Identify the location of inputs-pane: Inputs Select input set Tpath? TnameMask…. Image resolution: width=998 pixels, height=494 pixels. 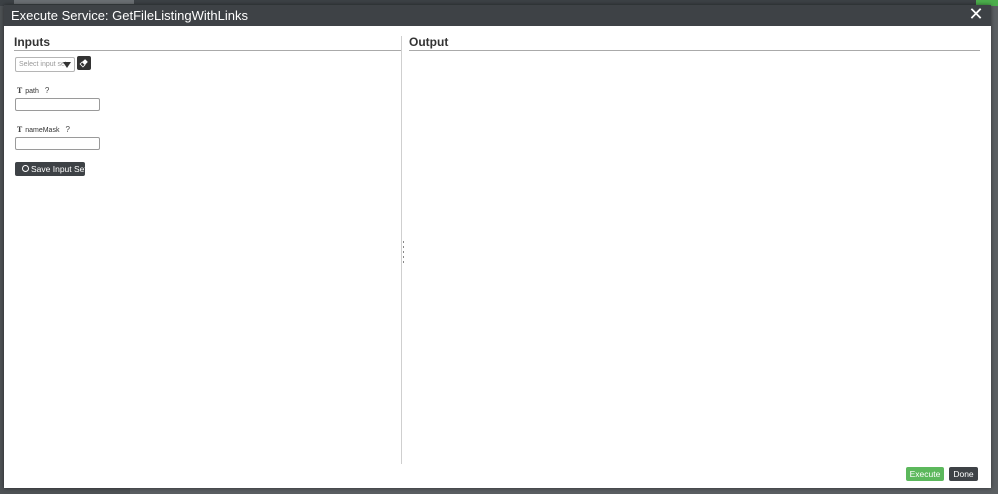
(207, 105).